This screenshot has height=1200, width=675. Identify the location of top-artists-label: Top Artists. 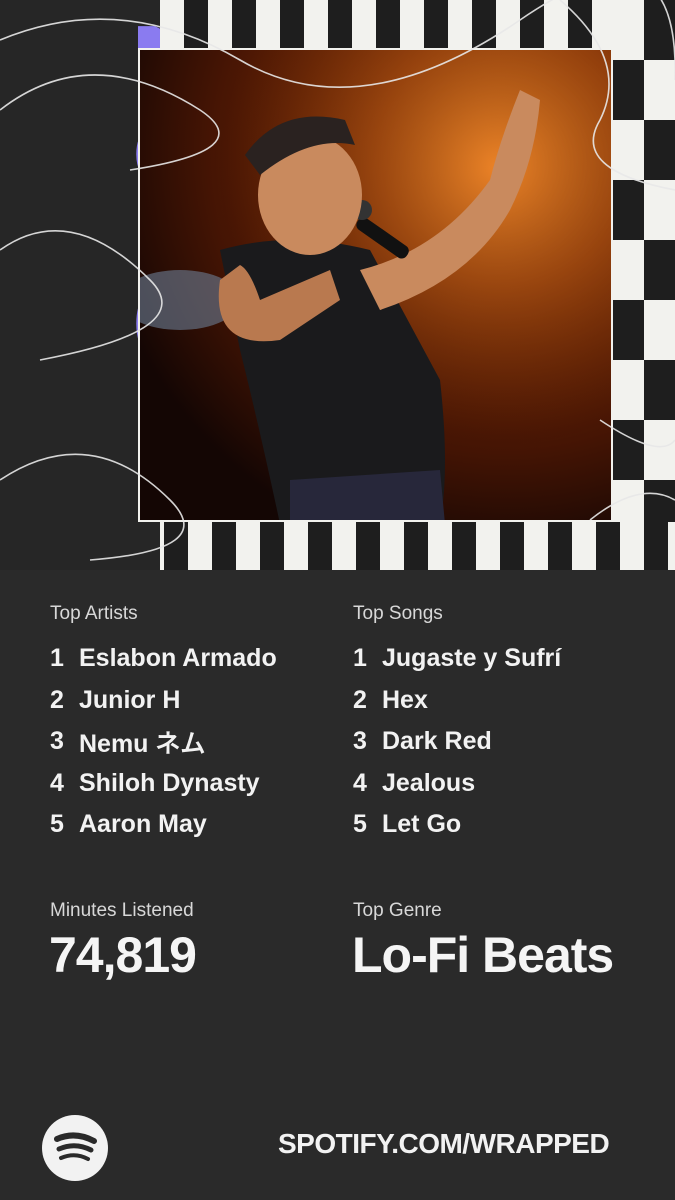
(94, 613).